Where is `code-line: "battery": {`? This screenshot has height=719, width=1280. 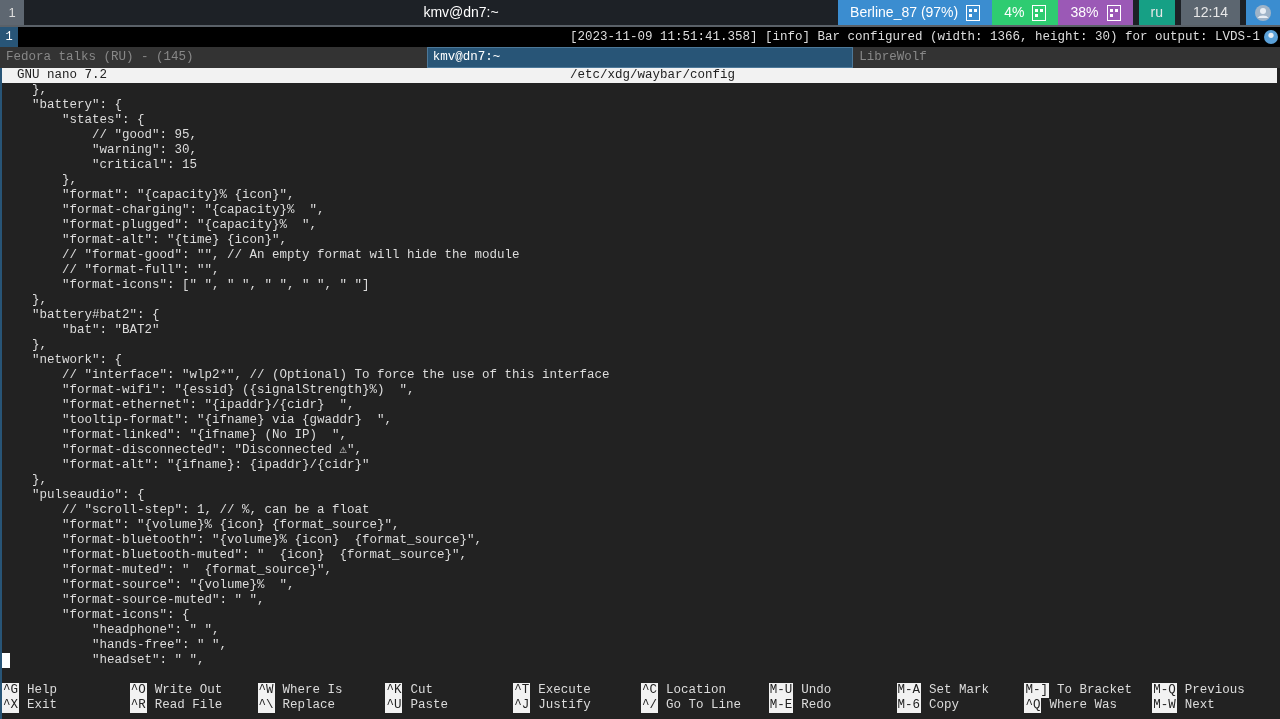 code-line: "battery": { is located at coordinates (77, 105).